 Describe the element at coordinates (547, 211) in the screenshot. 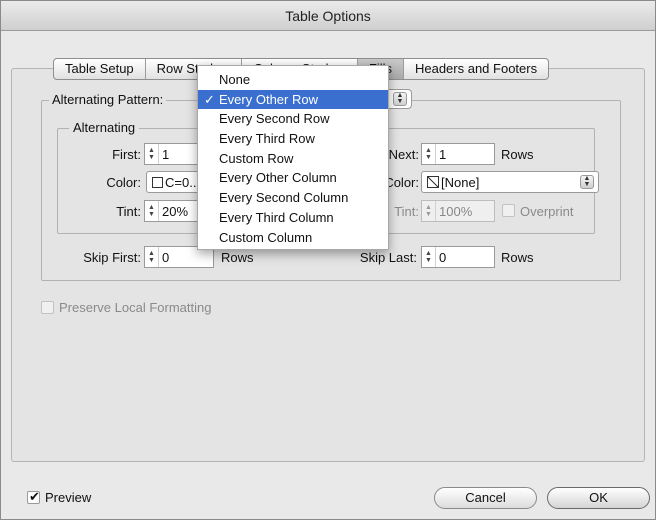

I see `overprint-label: Overprint` at that location.